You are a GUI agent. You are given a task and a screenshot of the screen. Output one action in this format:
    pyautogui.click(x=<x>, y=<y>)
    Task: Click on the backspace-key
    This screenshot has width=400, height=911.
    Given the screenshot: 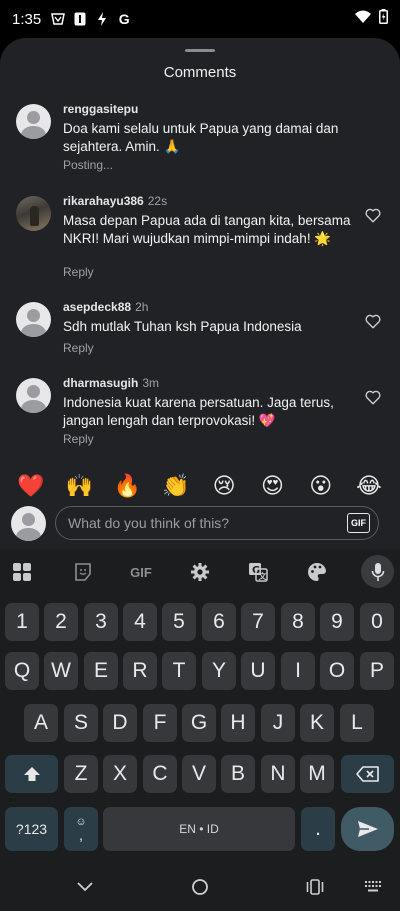 What is the action you would take?
    pyautogui.click(x=367, y=774)
    